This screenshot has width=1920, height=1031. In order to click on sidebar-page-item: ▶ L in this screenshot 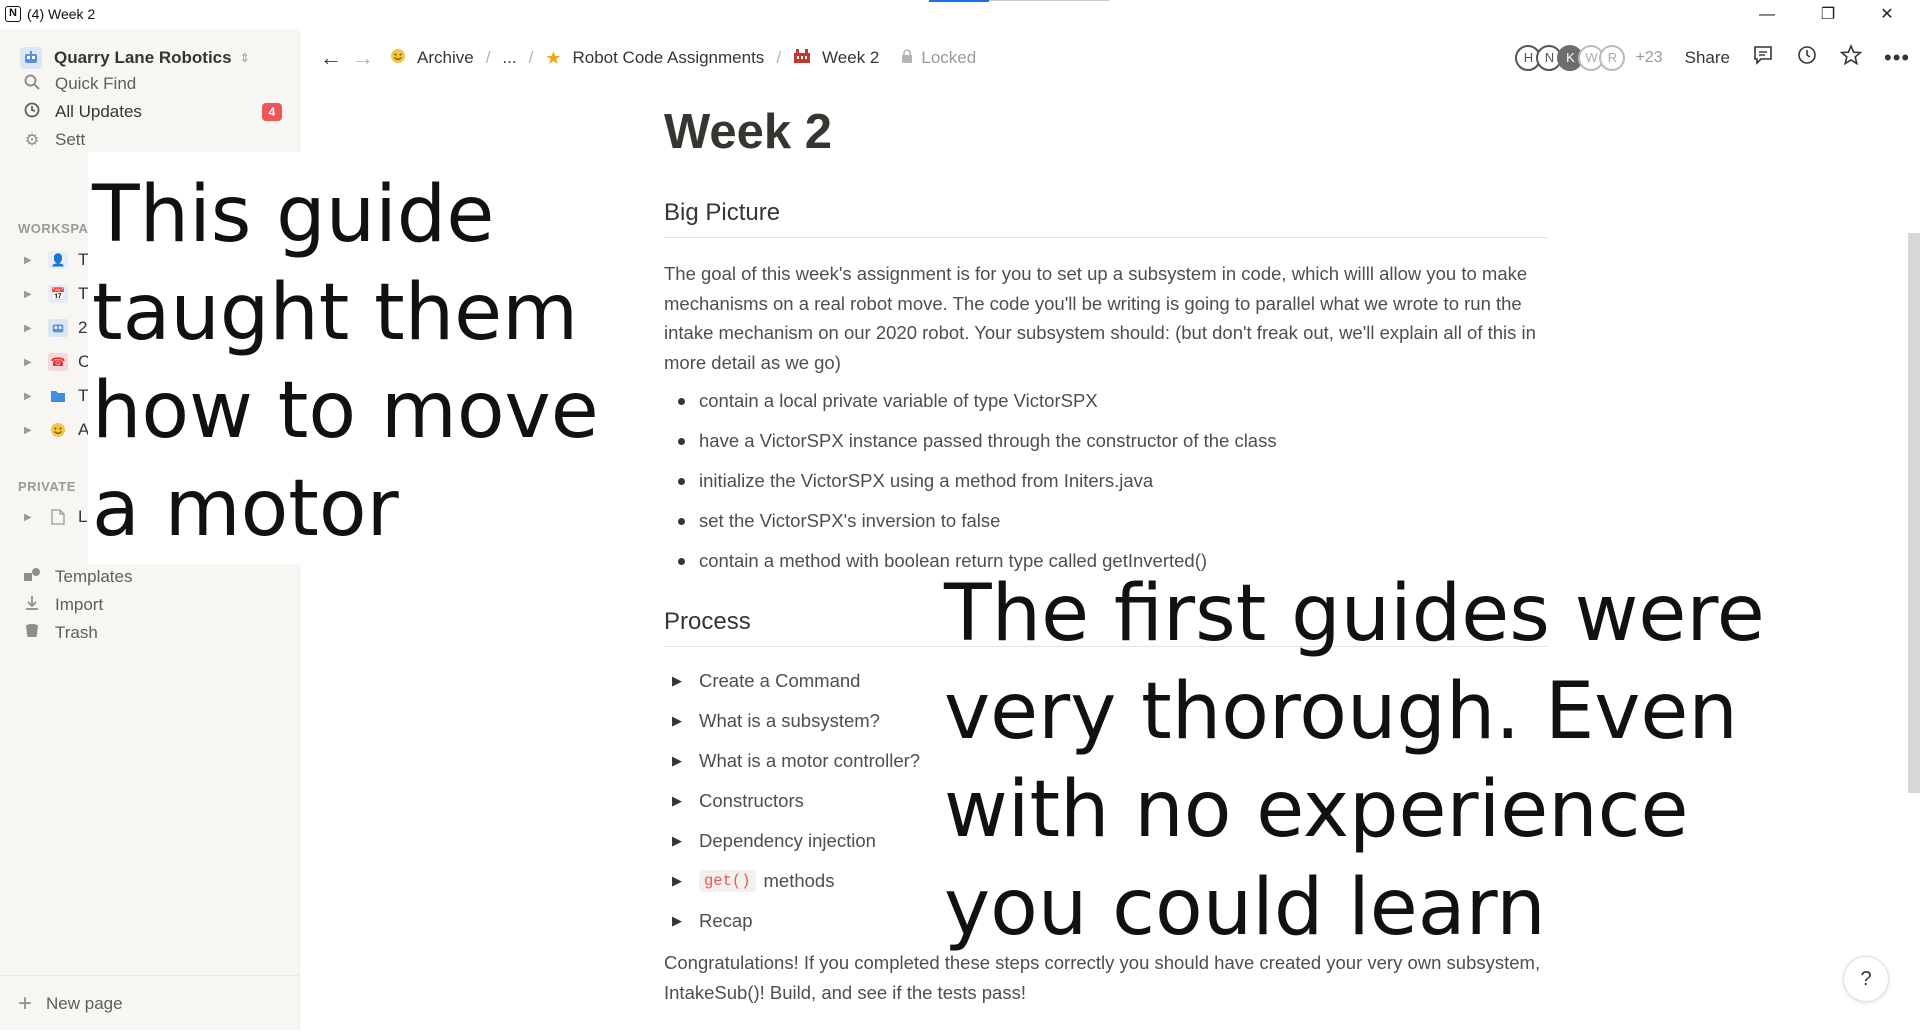, I will do `click(55, 517)`.